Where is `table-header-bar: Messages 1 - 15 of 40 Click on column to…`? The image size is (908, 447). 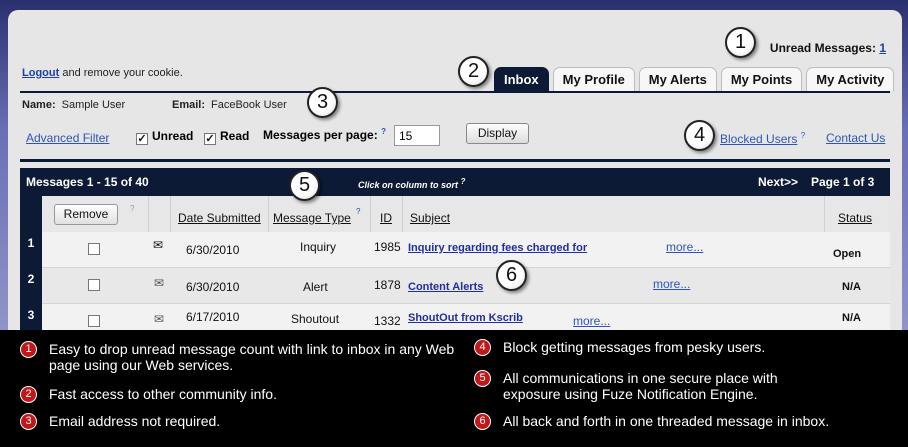 table-header-bar: Messages 1 - 15 of 40 Click on column to… is located at coordinates (455, 182).